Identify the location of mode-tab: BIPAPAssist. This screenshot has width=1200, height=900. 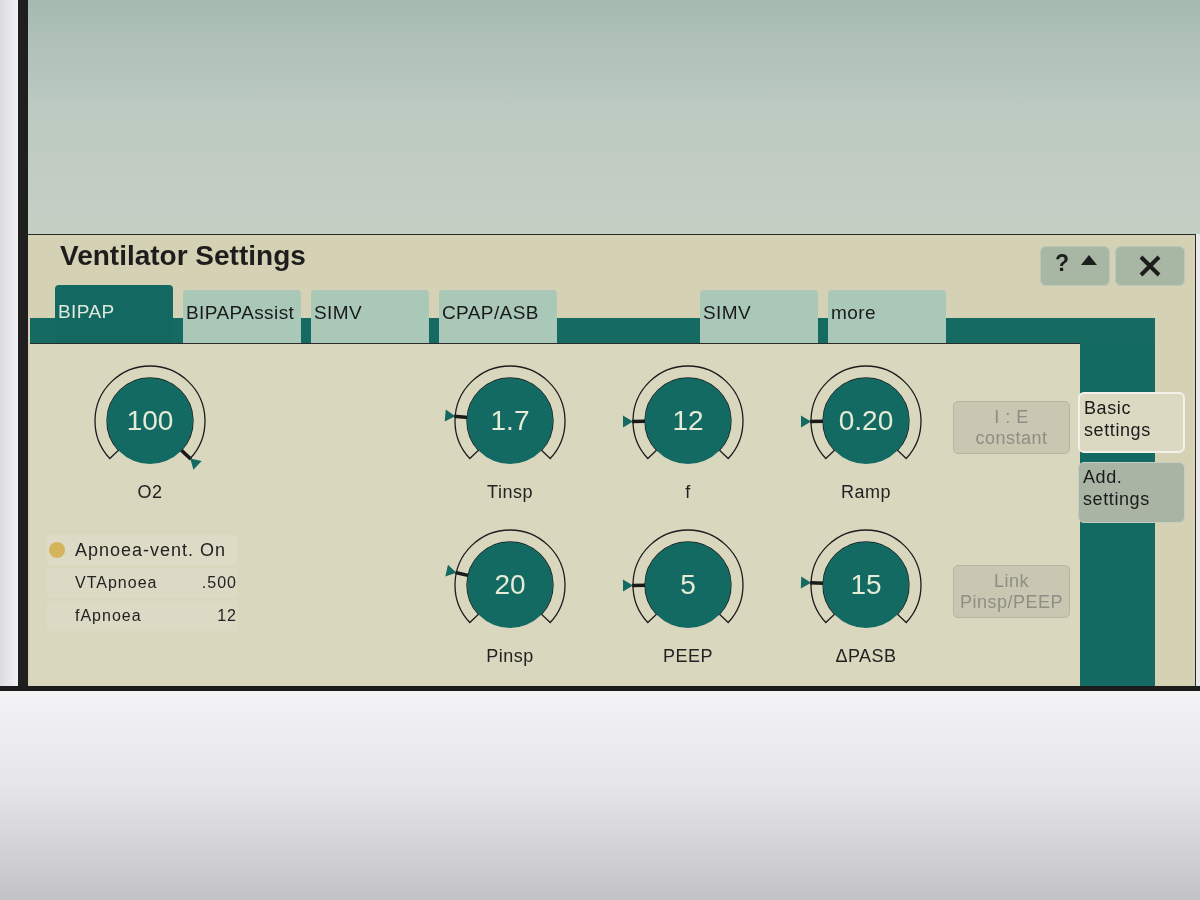
(242, 316).